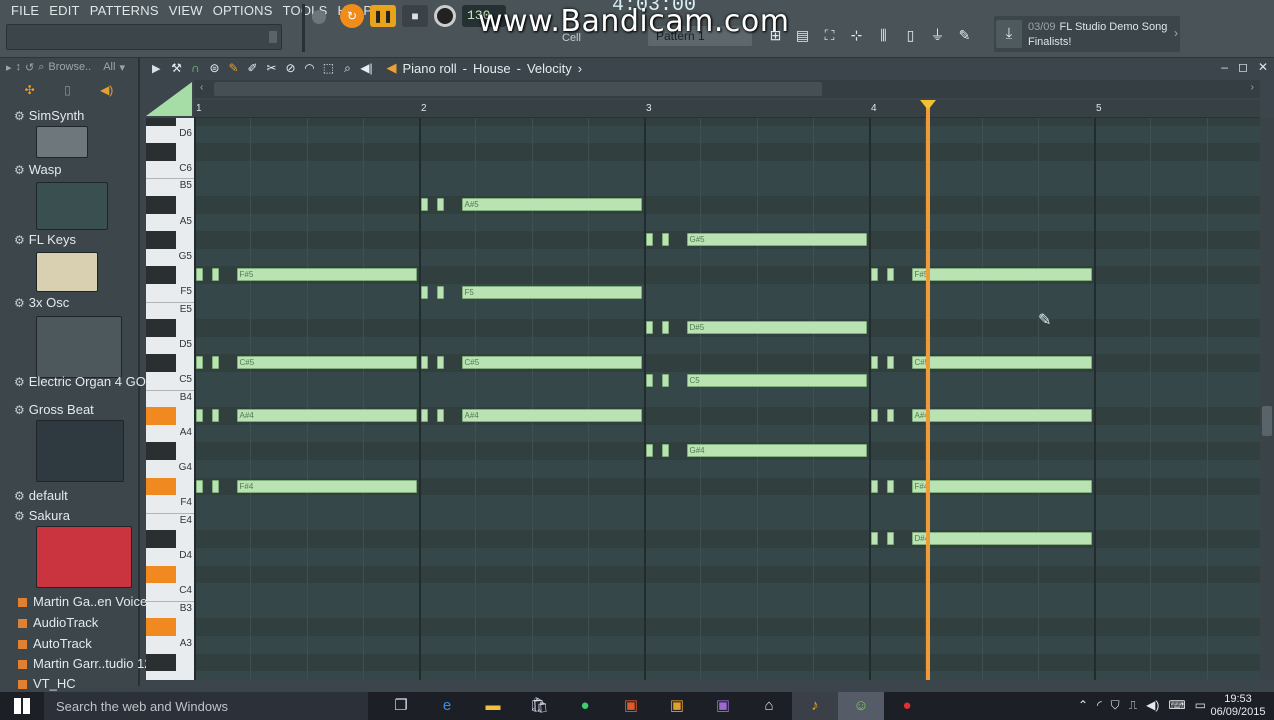  What do you see at coordinates (1176, 33) in the screenshot?
I see `chevron-right-icon: ›` at bounding box center [1176, 33].